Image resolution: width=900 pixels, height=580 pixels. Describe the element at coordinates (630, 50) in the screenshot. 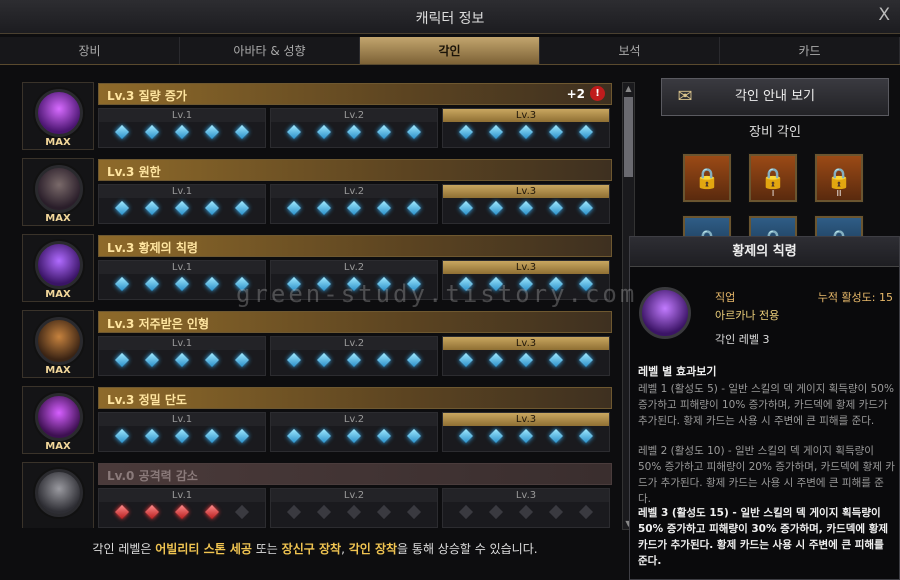

I see `tab-gem: 보석` at that location.